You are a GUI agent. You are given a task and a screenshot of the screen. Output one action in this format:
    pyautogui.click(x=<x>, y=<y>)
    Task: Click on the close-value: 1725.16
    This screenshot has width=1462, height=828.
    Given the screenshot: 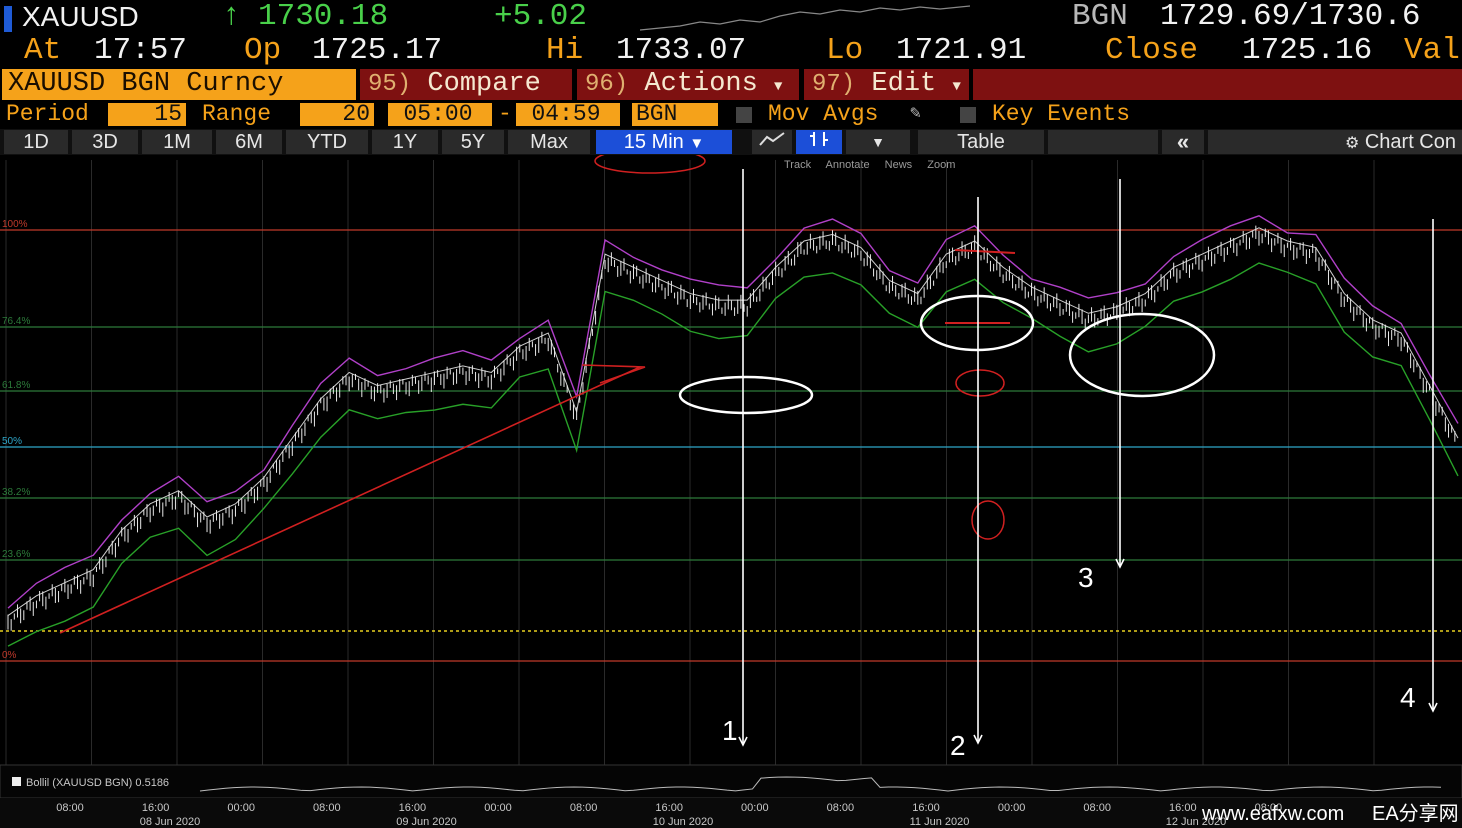 What is the action you would take?
    pyautogui.click(x=1307, y=50)
    